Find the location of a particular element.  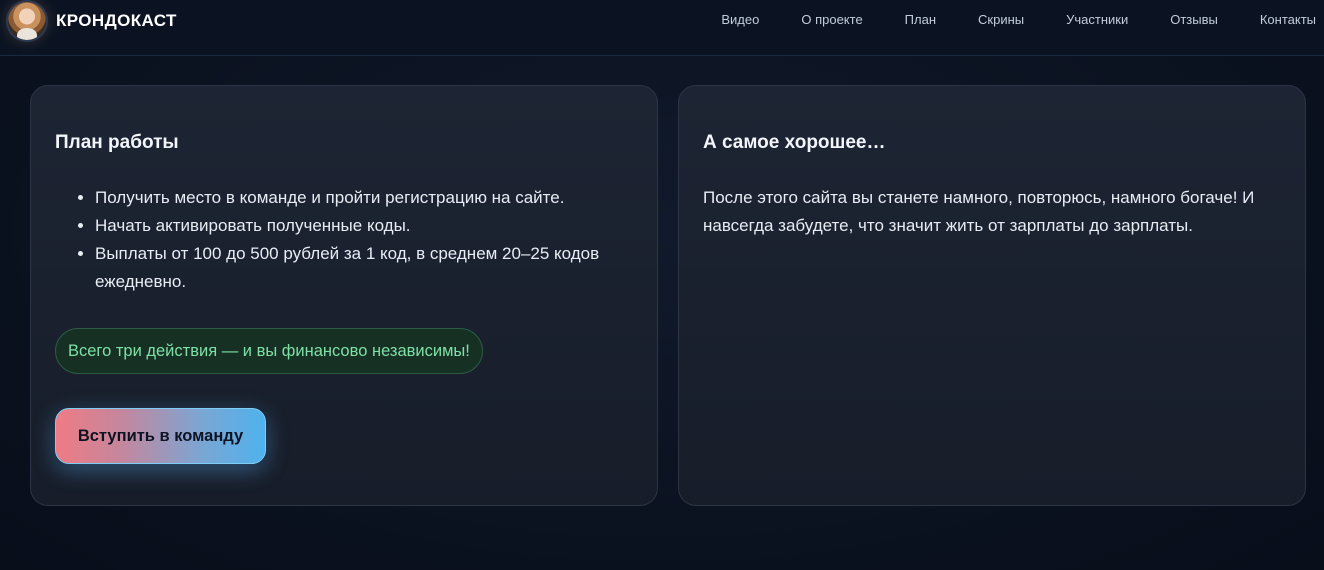

avatar is located at coordinates (27, 21).